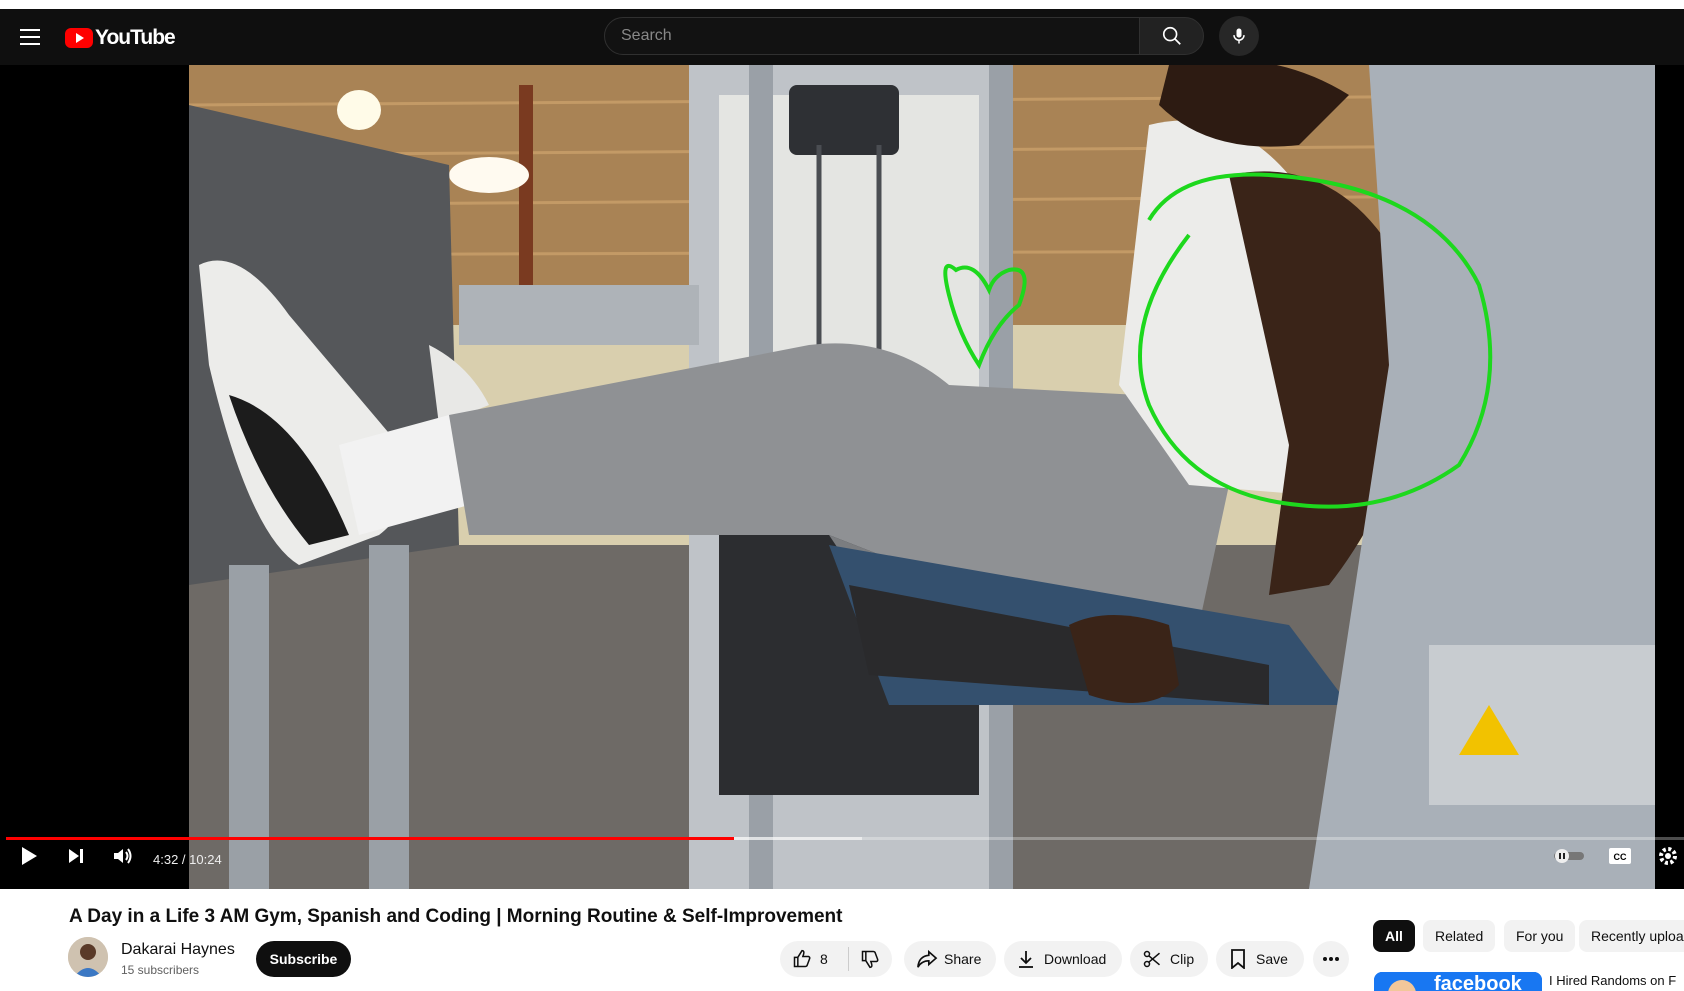 The height and width of the screenshot is (991, 1684). I want to click on thumbs-up-icon, so click(802, 958).